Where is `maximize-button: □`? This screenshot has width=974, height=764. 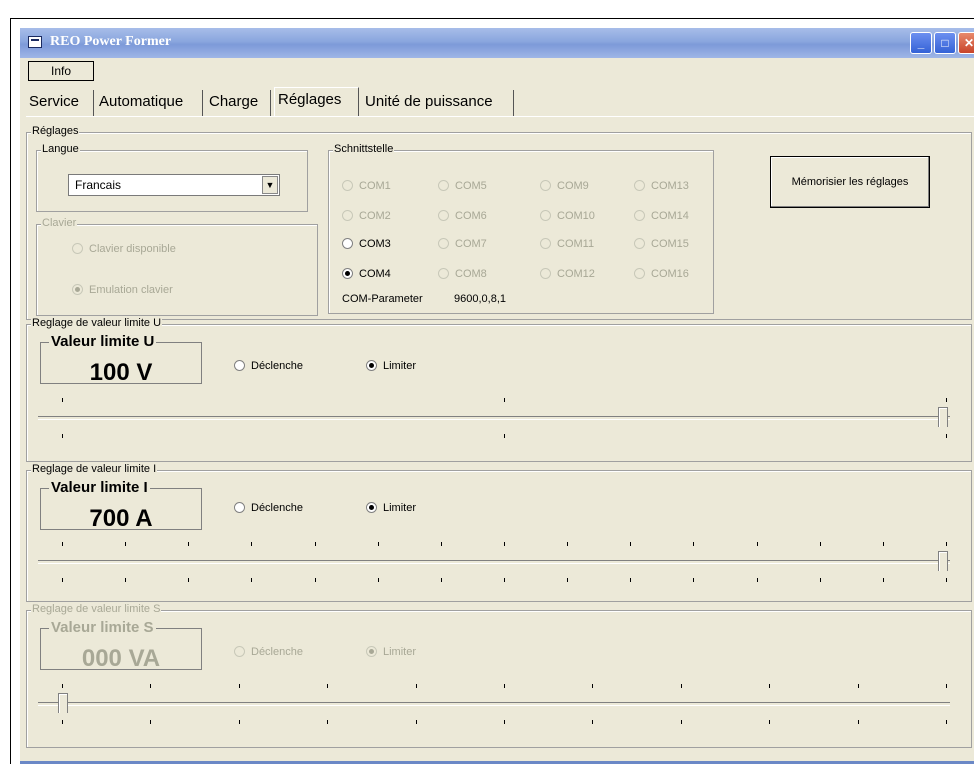 maximize-button: □ is located at coordinates (945, 43).